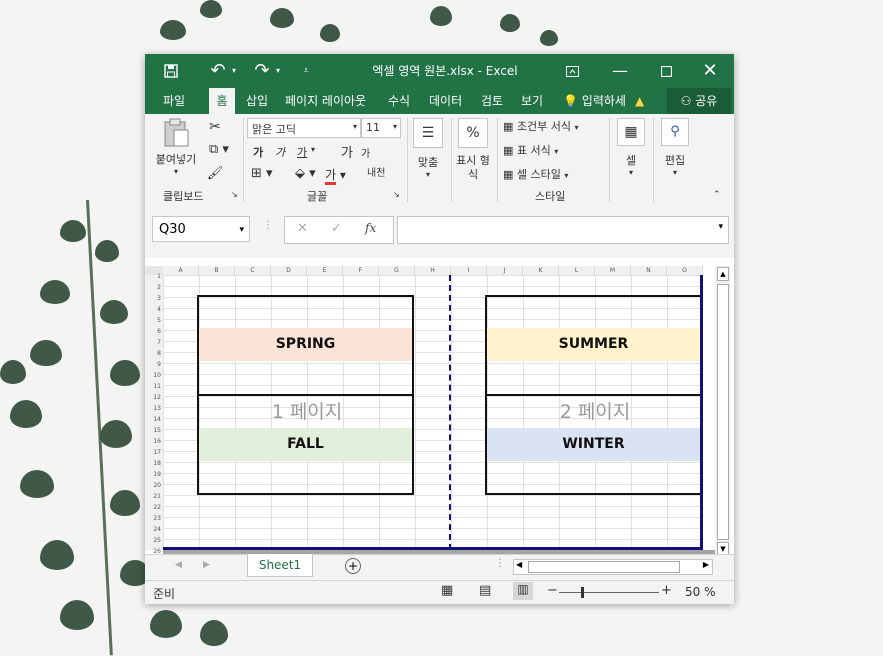  What do you see at coordinates (304, 128) in the screenshot?
I see `font-name-select: 맑은 고딕 ▾` at bounding box center [304, 128].